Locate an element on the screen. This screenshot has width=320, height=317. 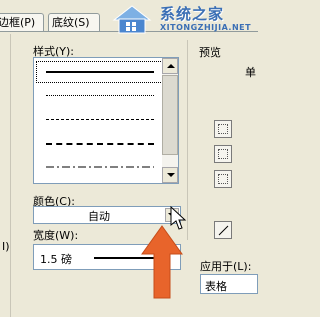
pointer-arrow-icon is located at coordinates (162, 262).